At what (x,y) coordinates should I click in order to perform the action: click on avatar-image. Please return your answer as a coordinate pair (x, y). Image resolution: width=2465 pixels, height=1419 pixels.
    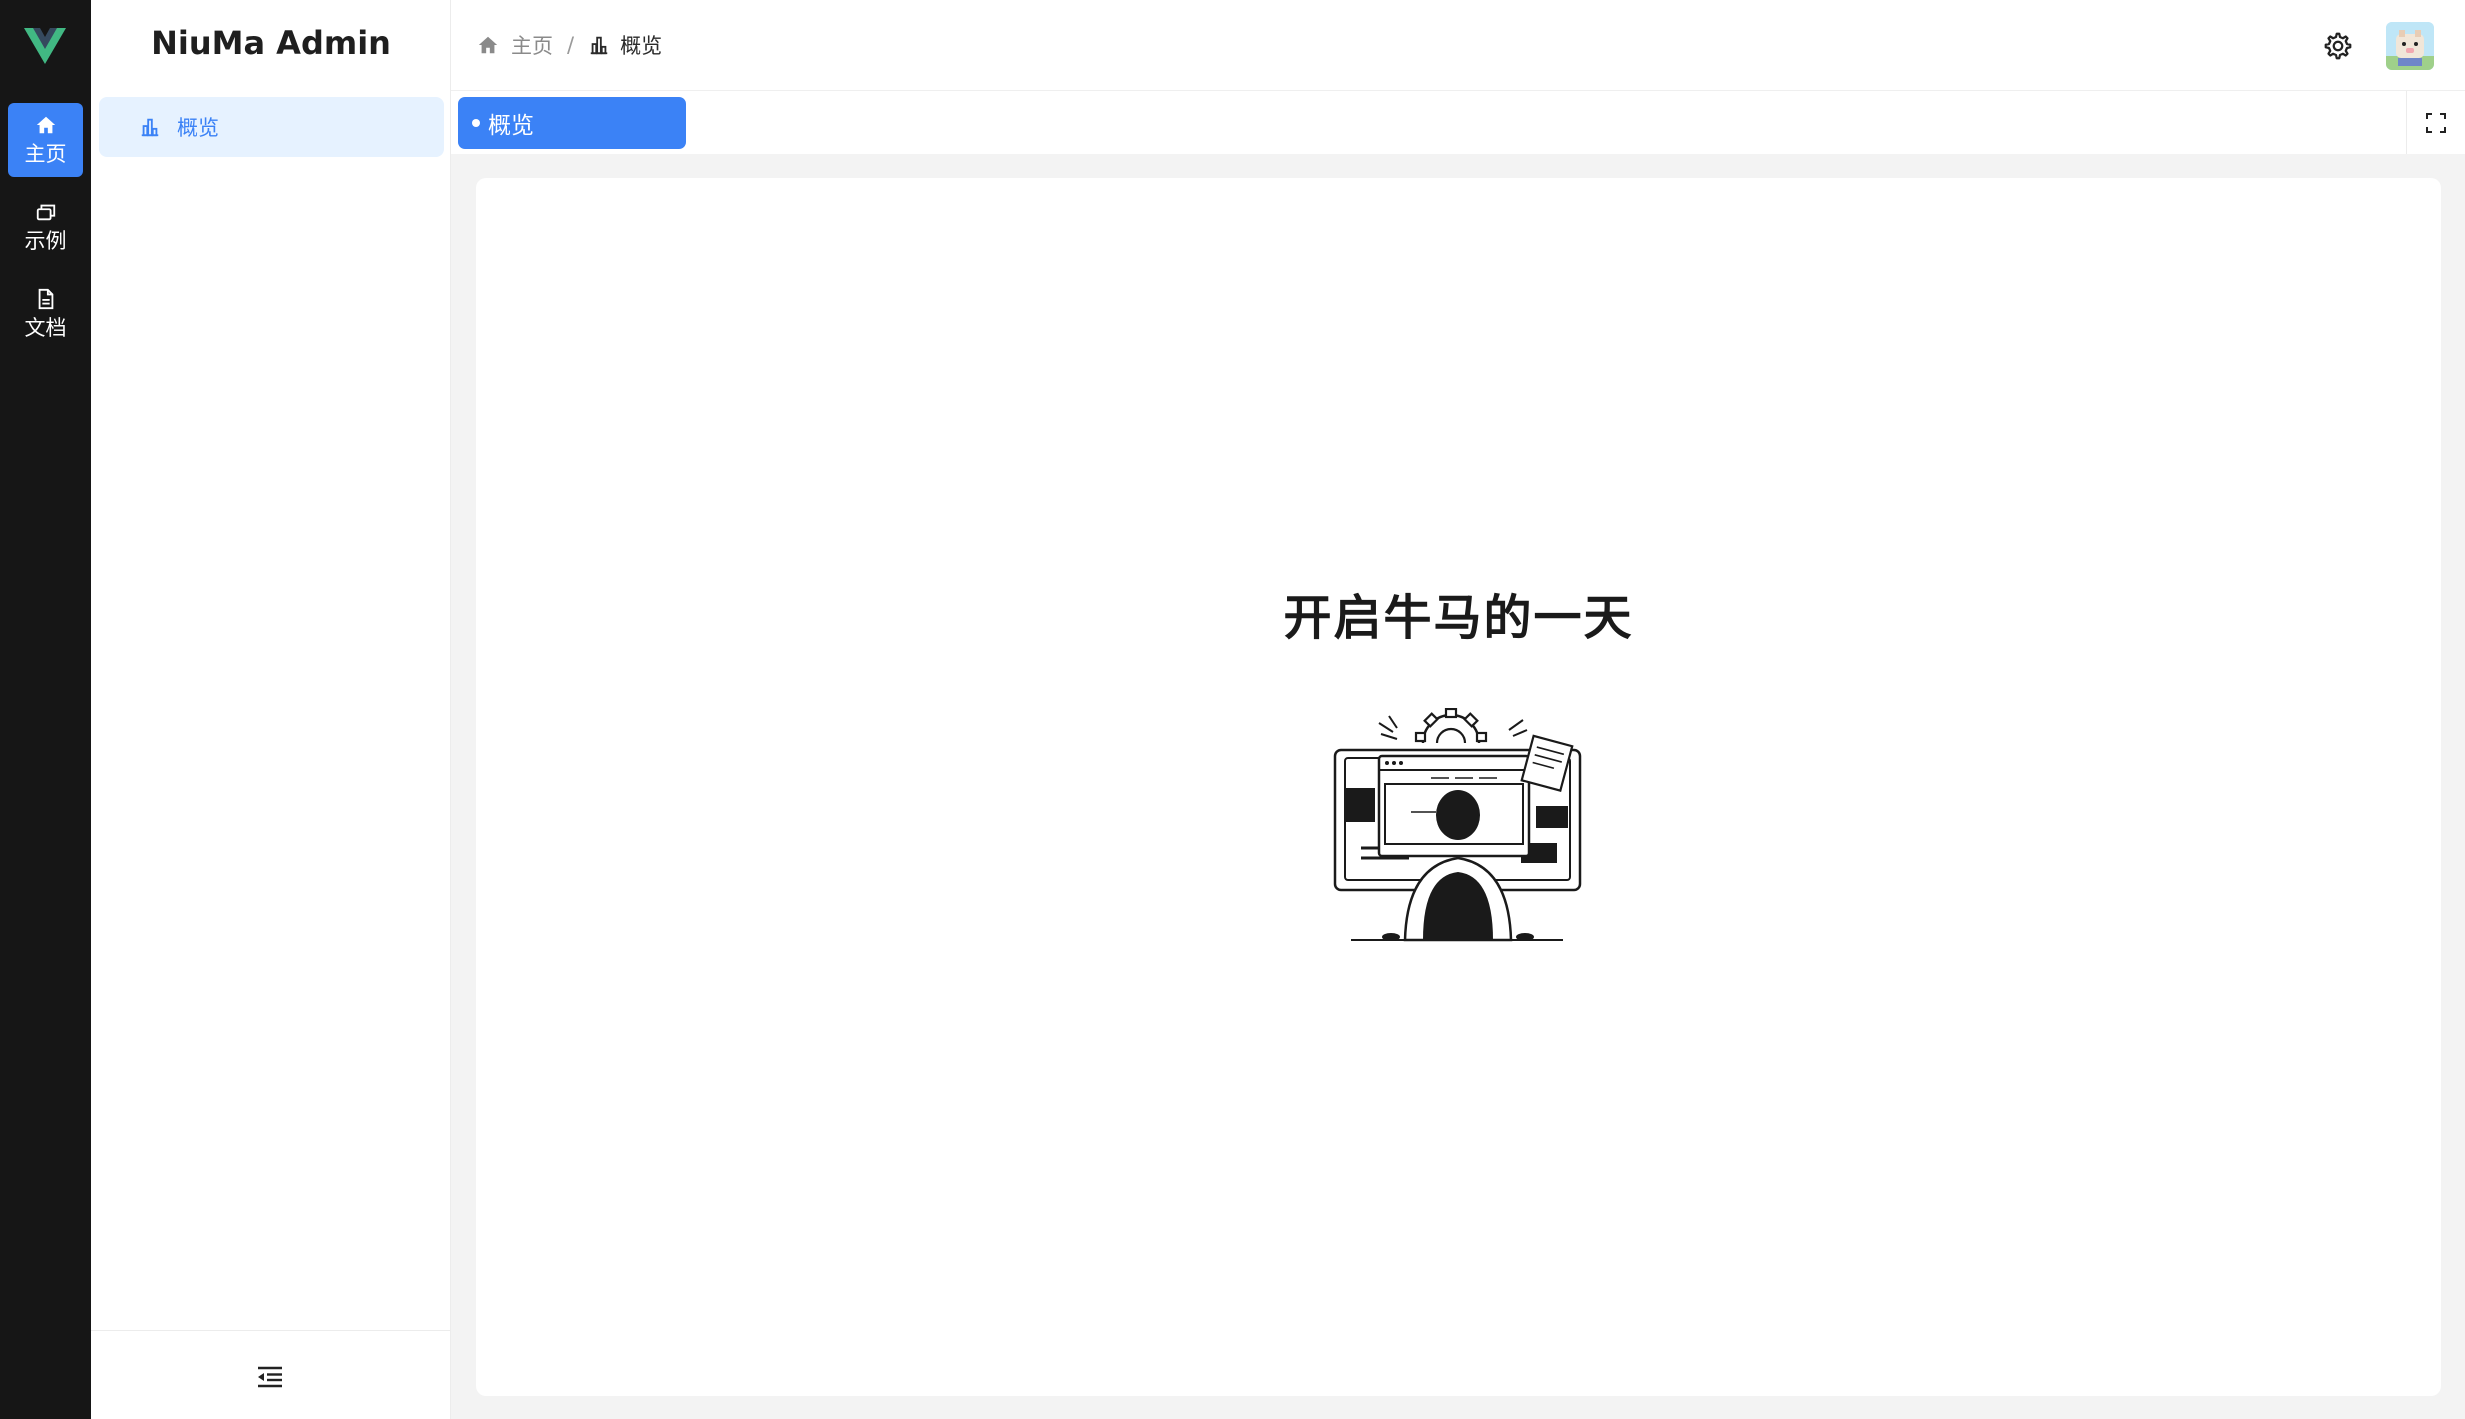
    Looking at the image, I should click on (2410, 46).